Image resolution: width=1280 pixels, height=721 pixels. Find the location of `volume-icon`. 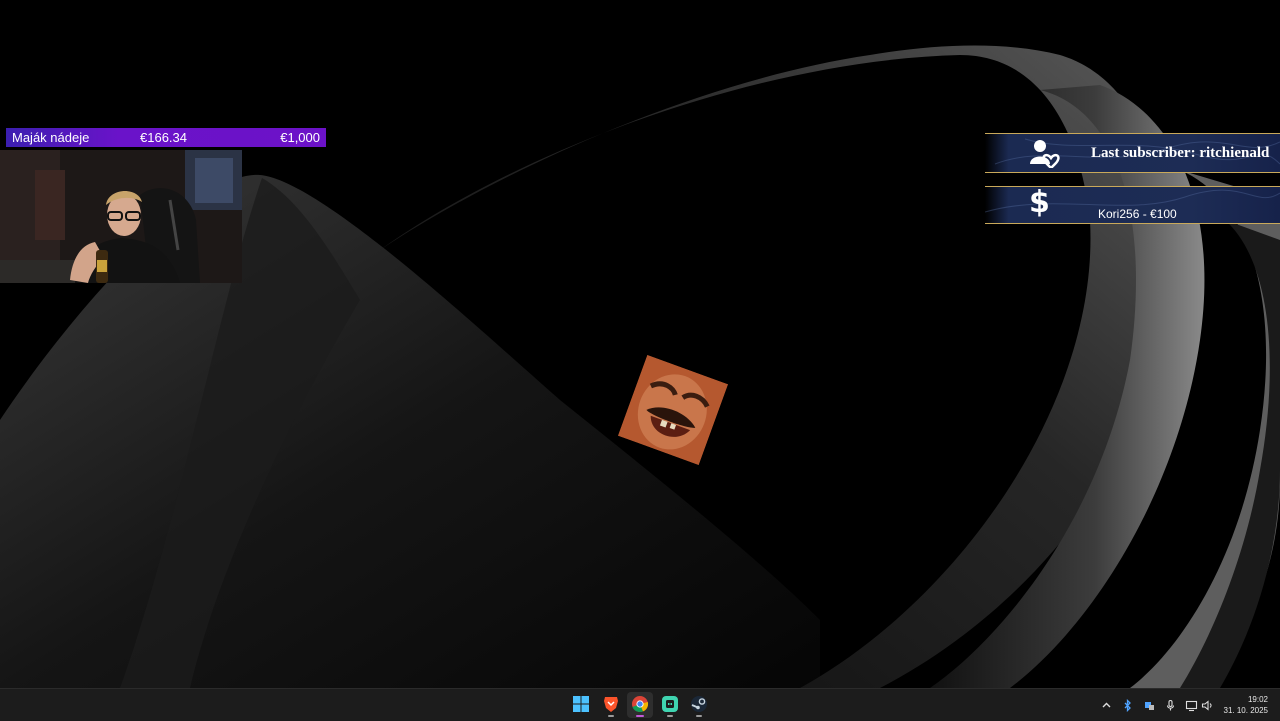

volume-icon is located at coordinates (1207, 705).